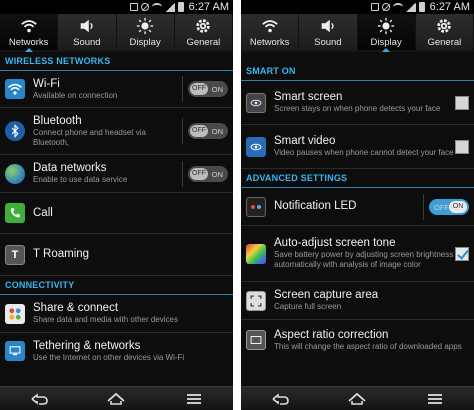 The image size is (474, 410). I want to click on setting-title: Tethering & networks, so click(87, 345).